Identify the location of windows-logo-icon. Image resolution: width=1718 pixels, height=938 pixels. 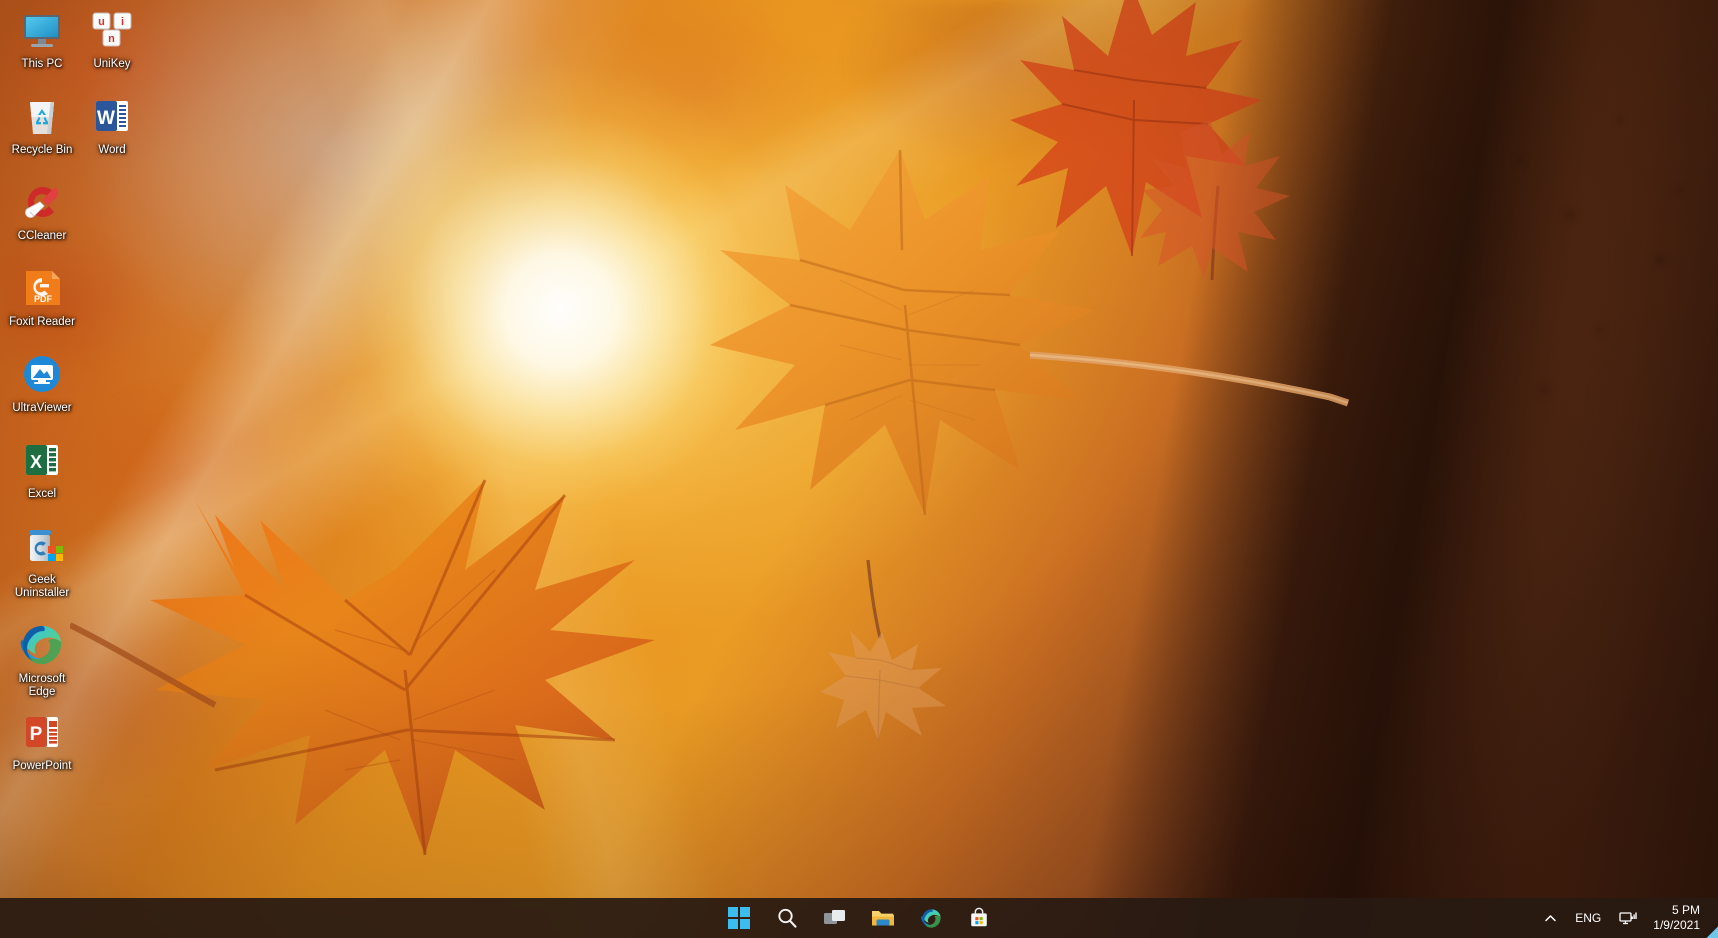
(739, 918).